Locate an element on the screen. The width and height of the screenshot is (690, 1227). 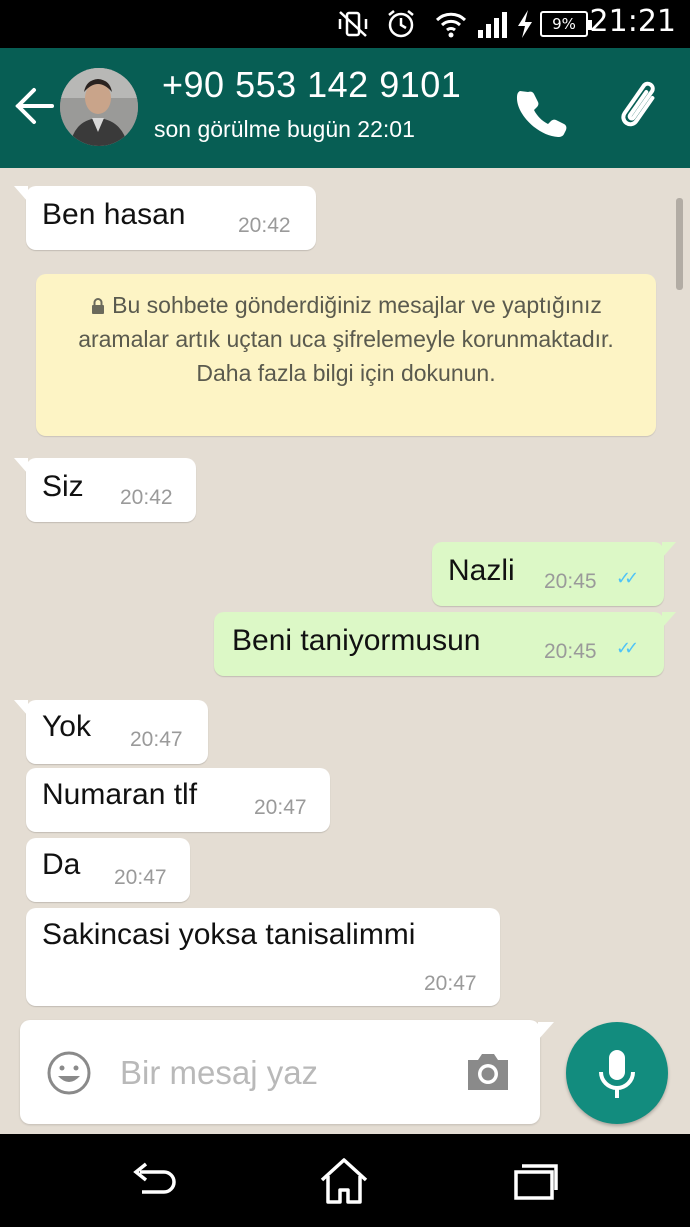
microphone-icon is located at coordinates (617, 1074).